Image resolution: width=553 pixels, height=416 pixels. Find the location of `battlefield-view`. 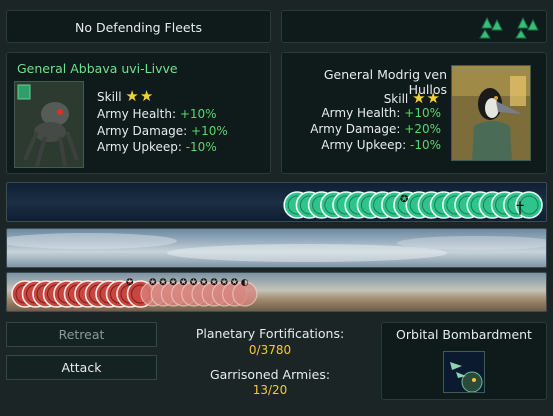

battlefield-view is located at coordinates (276, 248).